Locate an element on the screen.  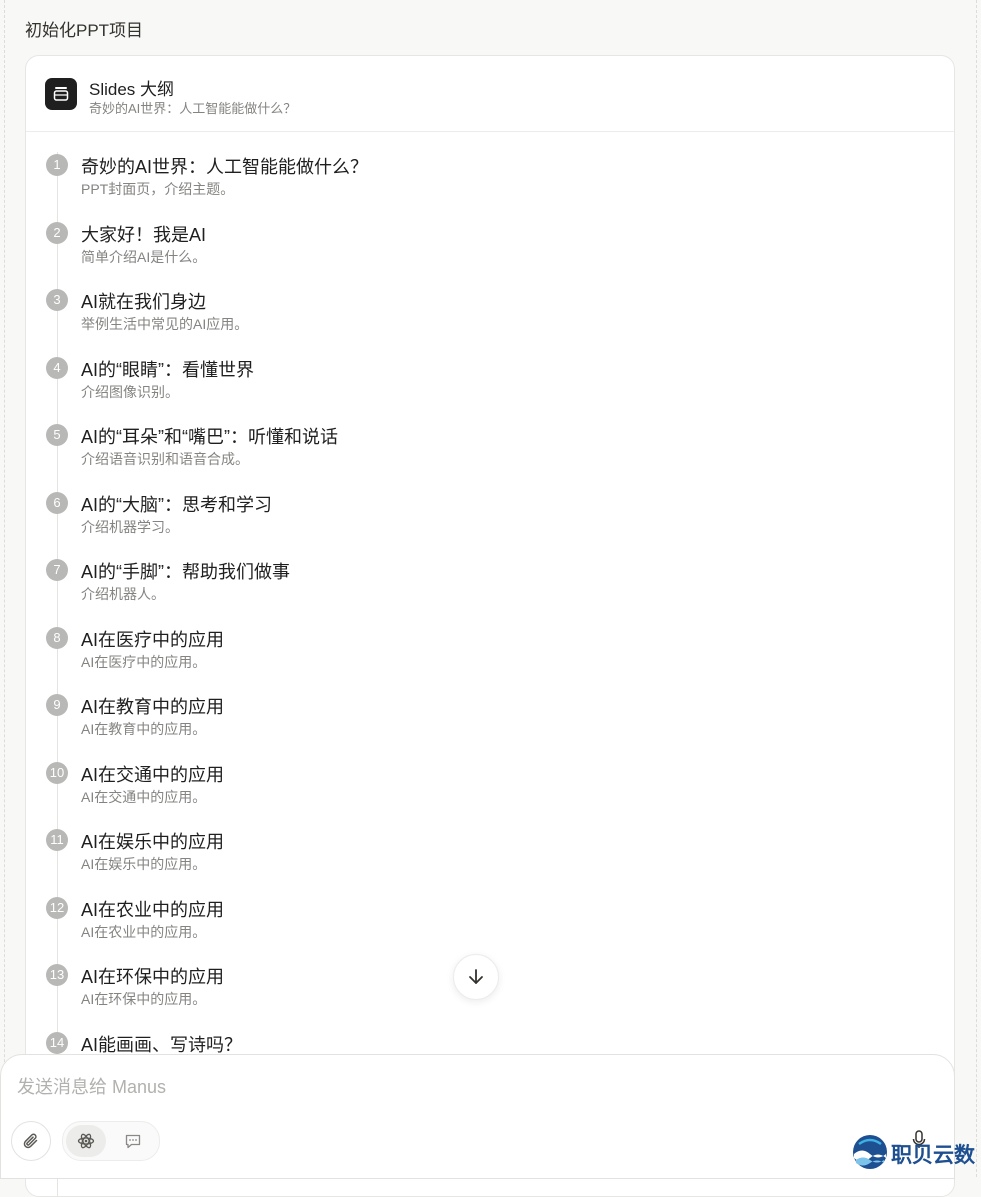
left-guide-line is located at coordinates (4, 588).